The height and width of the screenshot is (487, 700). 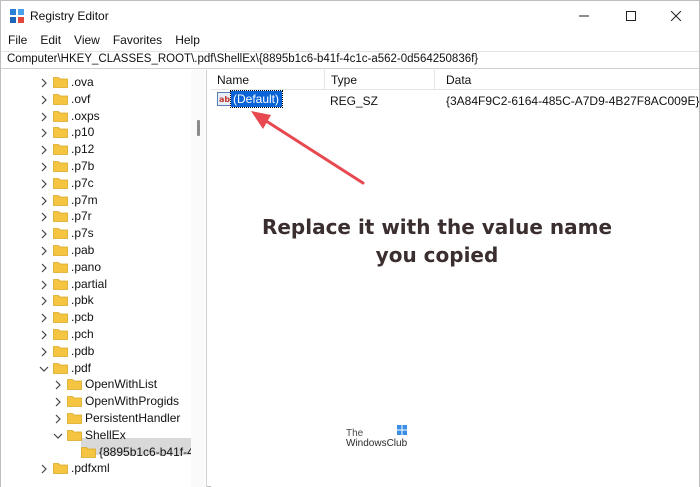 What do you see at coordinates (573, 101) in the screenshot?
I see `value-data: {3A84F9C2-6164-485C-A7D9-4B27F8AC009E}` at bounding box center [573, 101].